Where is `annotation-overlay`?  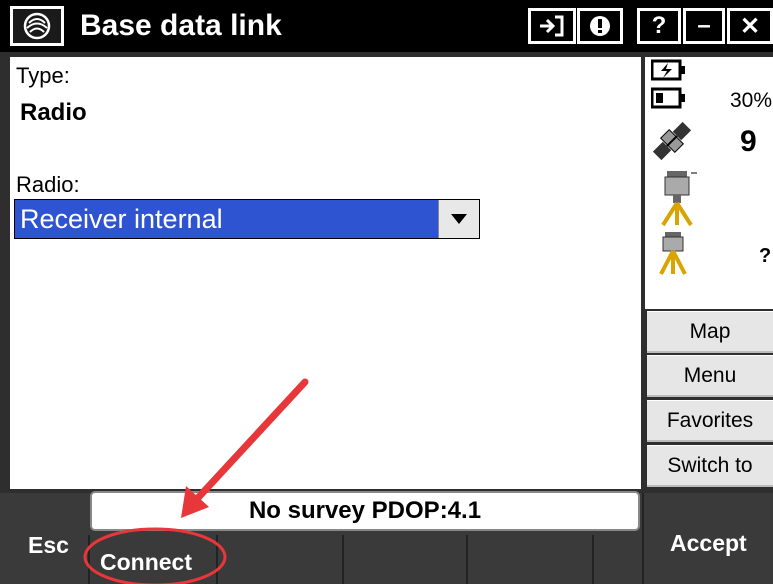 annotation-overlay is located at coordinates (196, 481).